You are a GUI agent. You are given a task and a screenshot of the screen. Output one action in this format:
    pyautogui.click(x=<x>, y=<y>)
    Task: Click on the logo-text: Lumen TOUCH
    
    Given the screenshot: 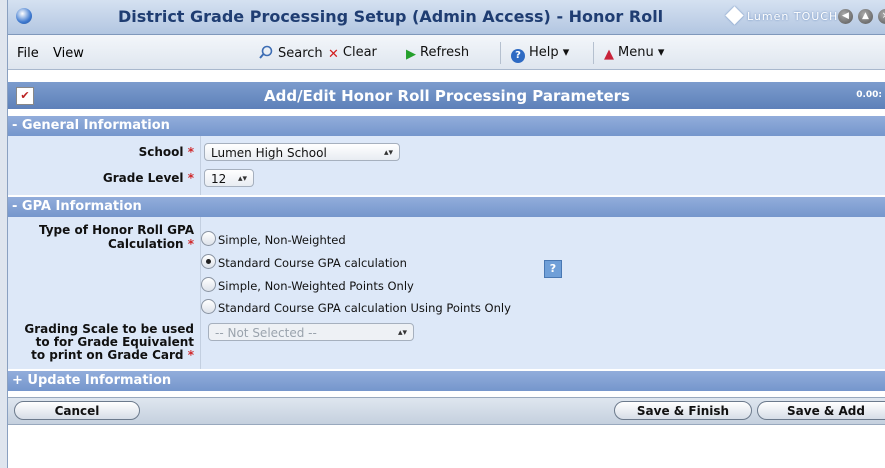 What is the action you would take?
    pyautogui.click(x=793, y=16)
    